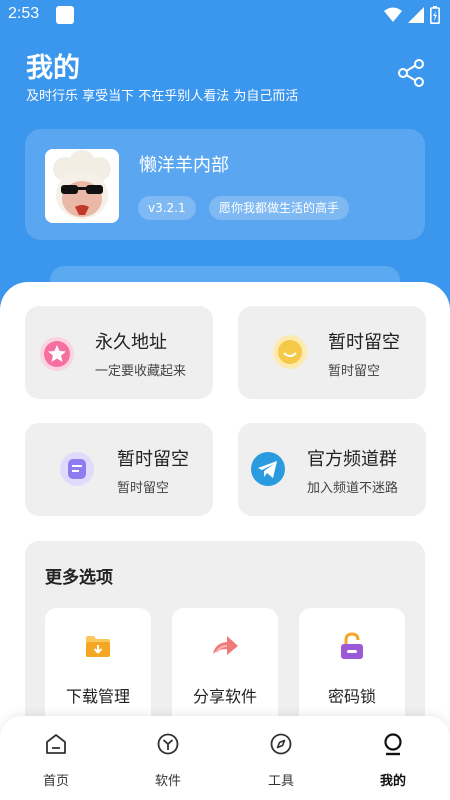 This screenshot has height=800, width=450. Describe the element at coordinates (268, 469) in the screenshot. I see `telegram-icon` at that location.